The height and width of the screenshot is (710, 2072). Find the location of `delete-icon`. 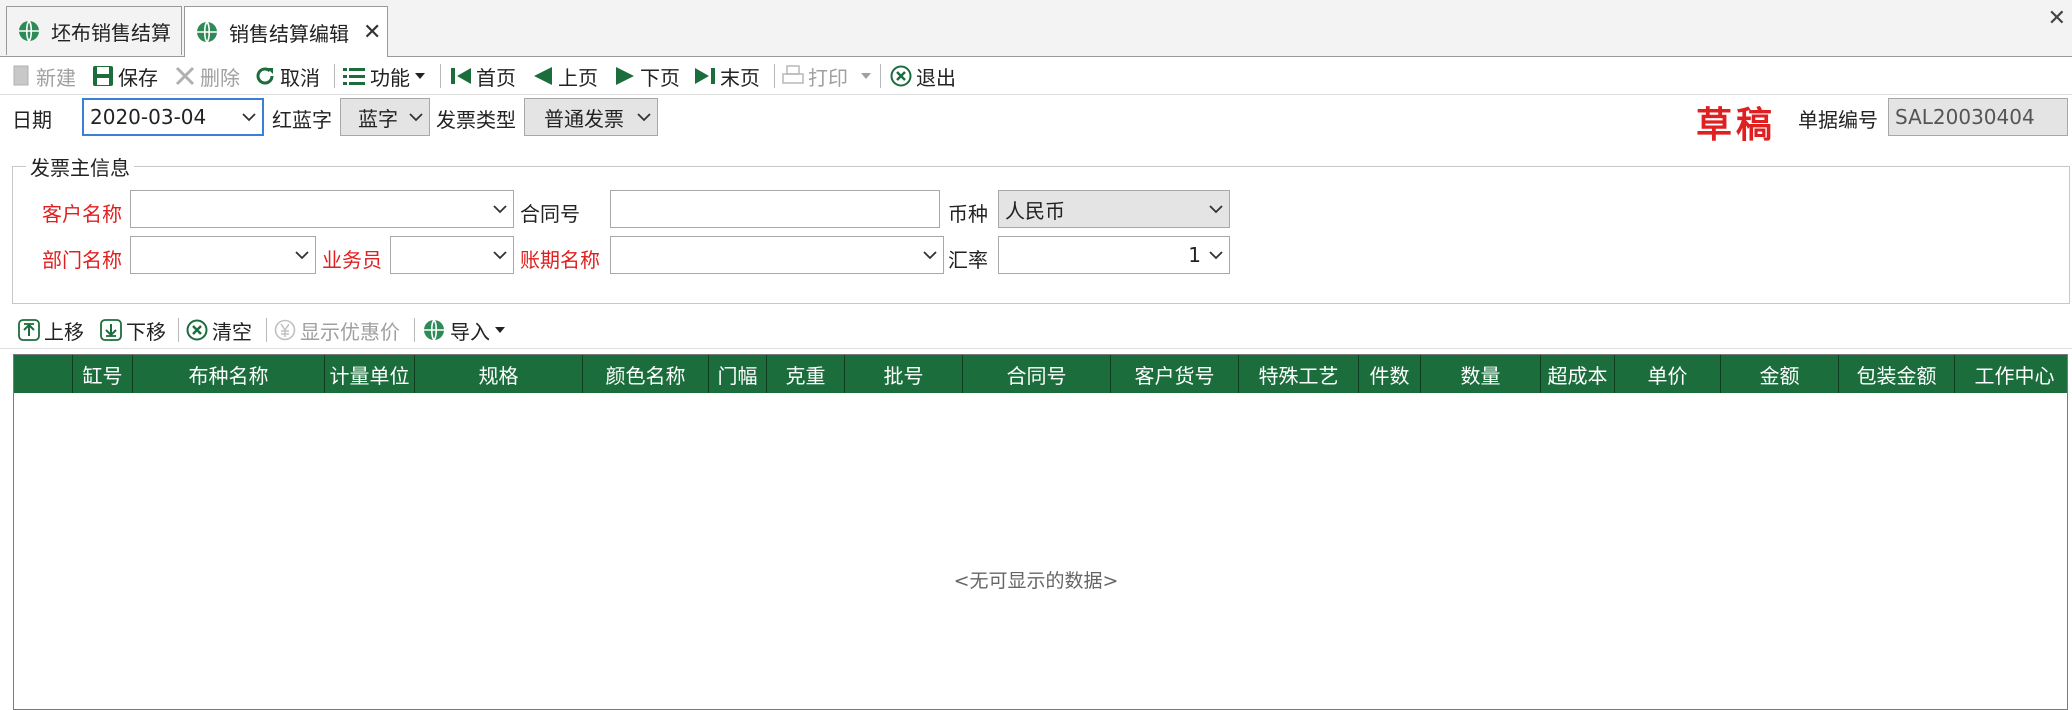

delete-icon is located at coordinates (185, 76).